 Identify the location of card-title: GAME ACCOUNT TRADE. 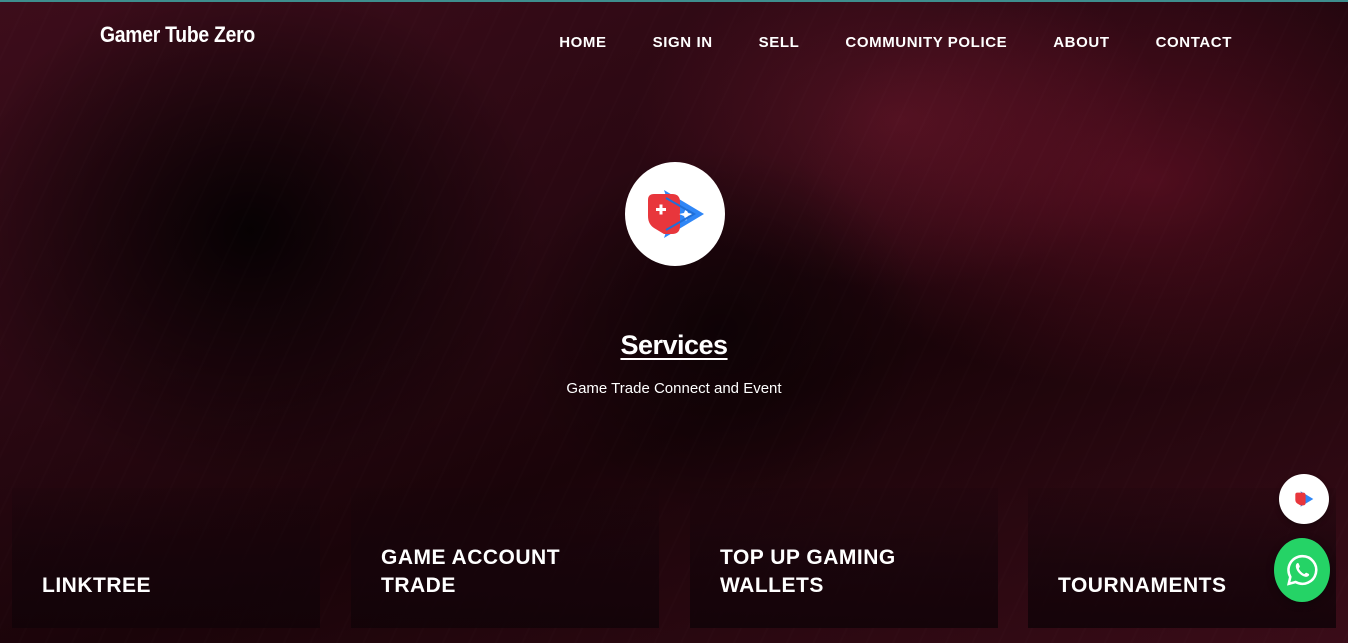
(471, 571).